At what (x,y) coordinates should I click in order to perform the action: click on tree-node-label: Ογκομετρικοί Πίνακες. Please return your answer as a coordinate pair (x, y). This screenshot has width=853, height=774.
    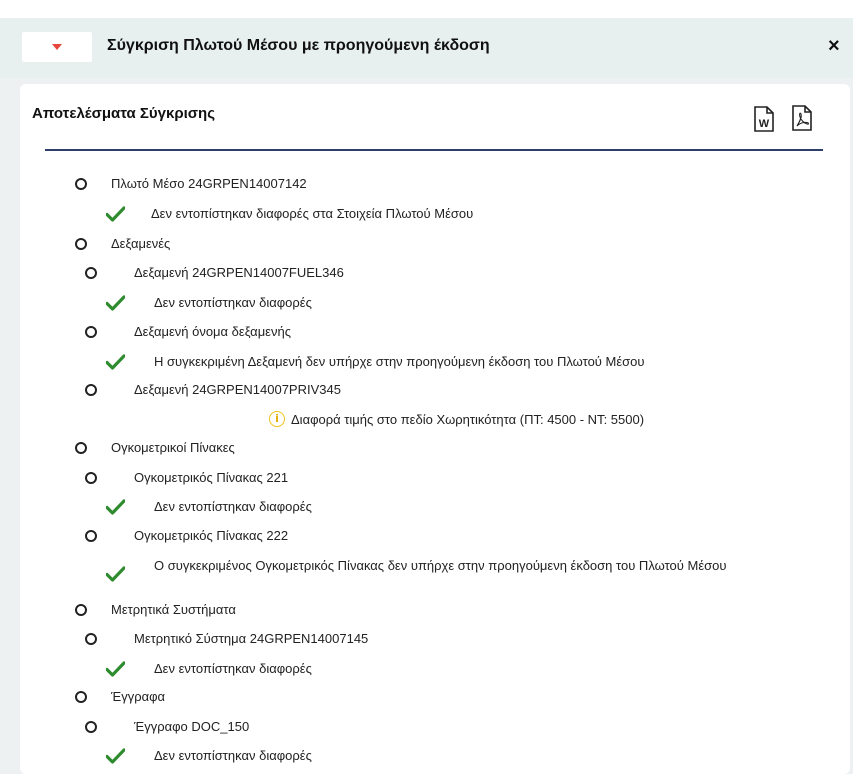
    Looking at the image, I should click on (173, 448).